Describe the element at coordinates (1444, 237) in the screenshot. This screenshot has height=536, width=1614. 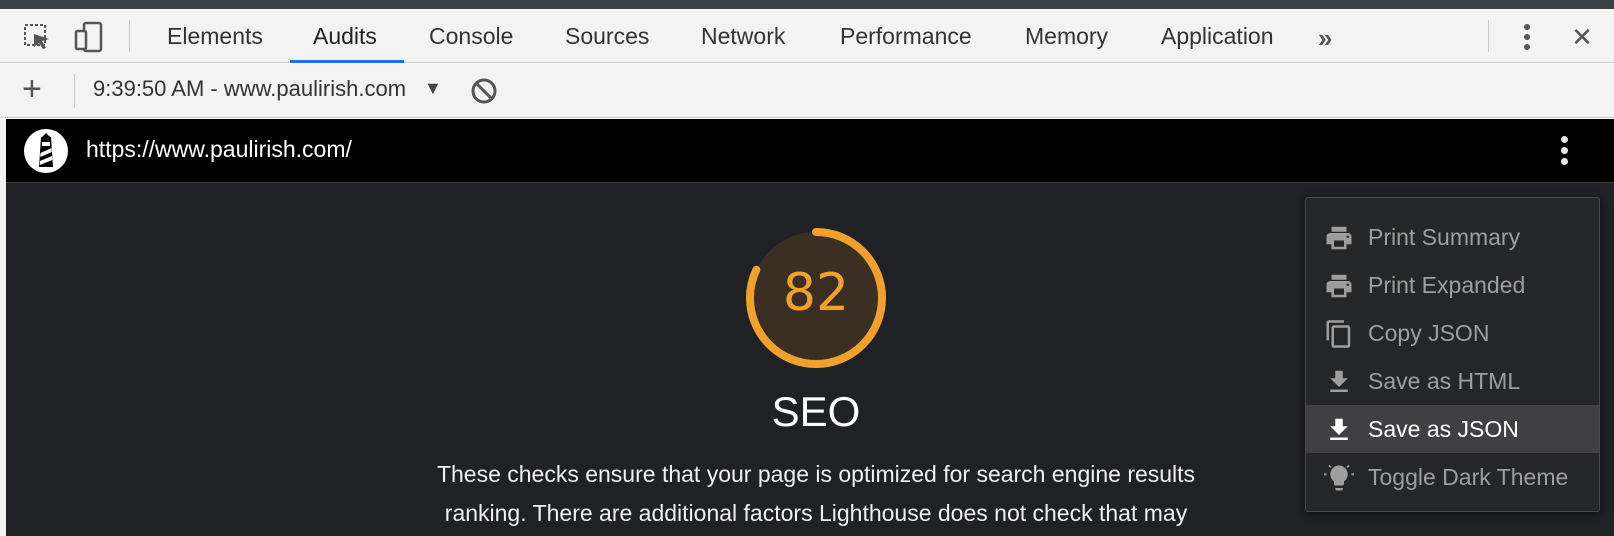
I see `menu-item-label: Print Summary` at that location.